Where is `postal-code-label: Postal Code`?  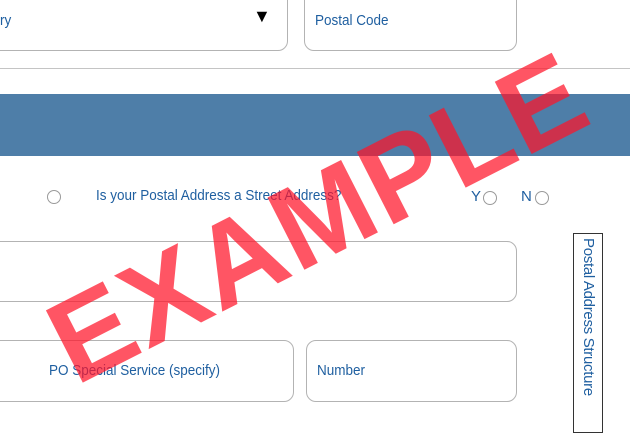 postal-code-label: Postal Code is located at coordinates (352, 20).